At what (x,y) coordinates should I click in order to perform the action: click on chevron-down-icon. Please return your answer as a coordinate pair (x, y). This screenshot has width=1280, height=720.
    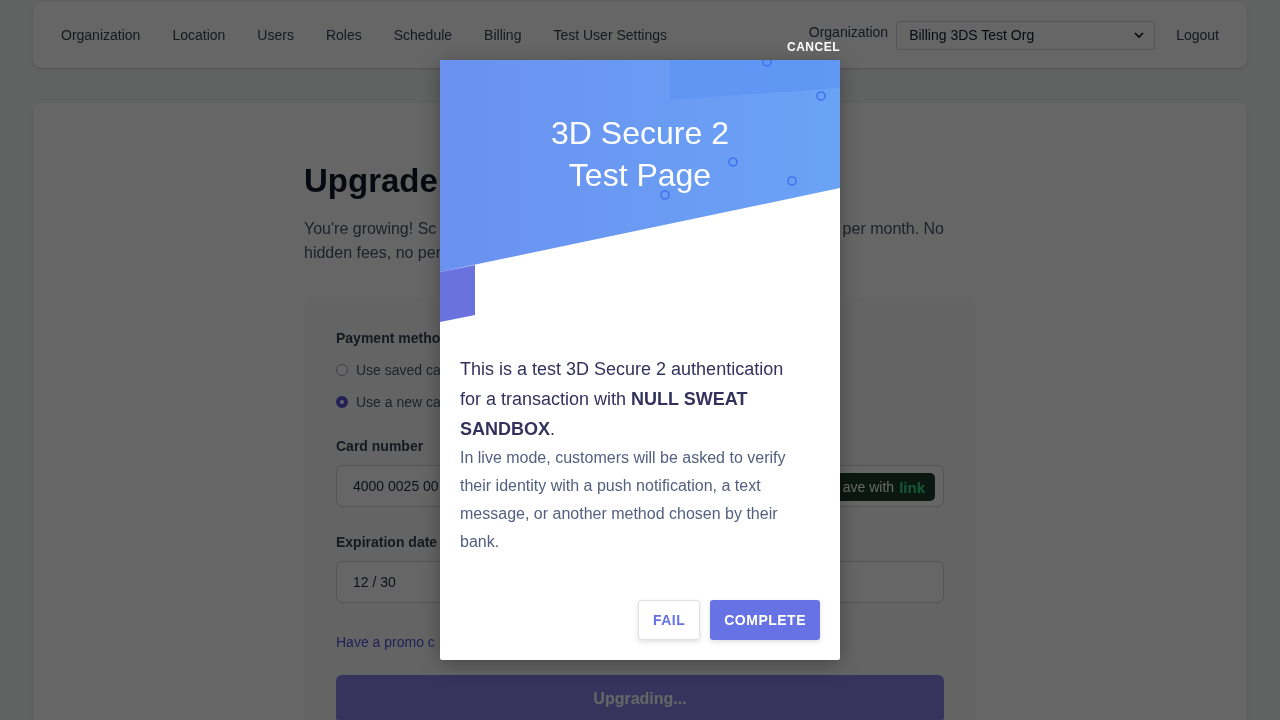
    Looking at the image, I should click on (1139, 35).